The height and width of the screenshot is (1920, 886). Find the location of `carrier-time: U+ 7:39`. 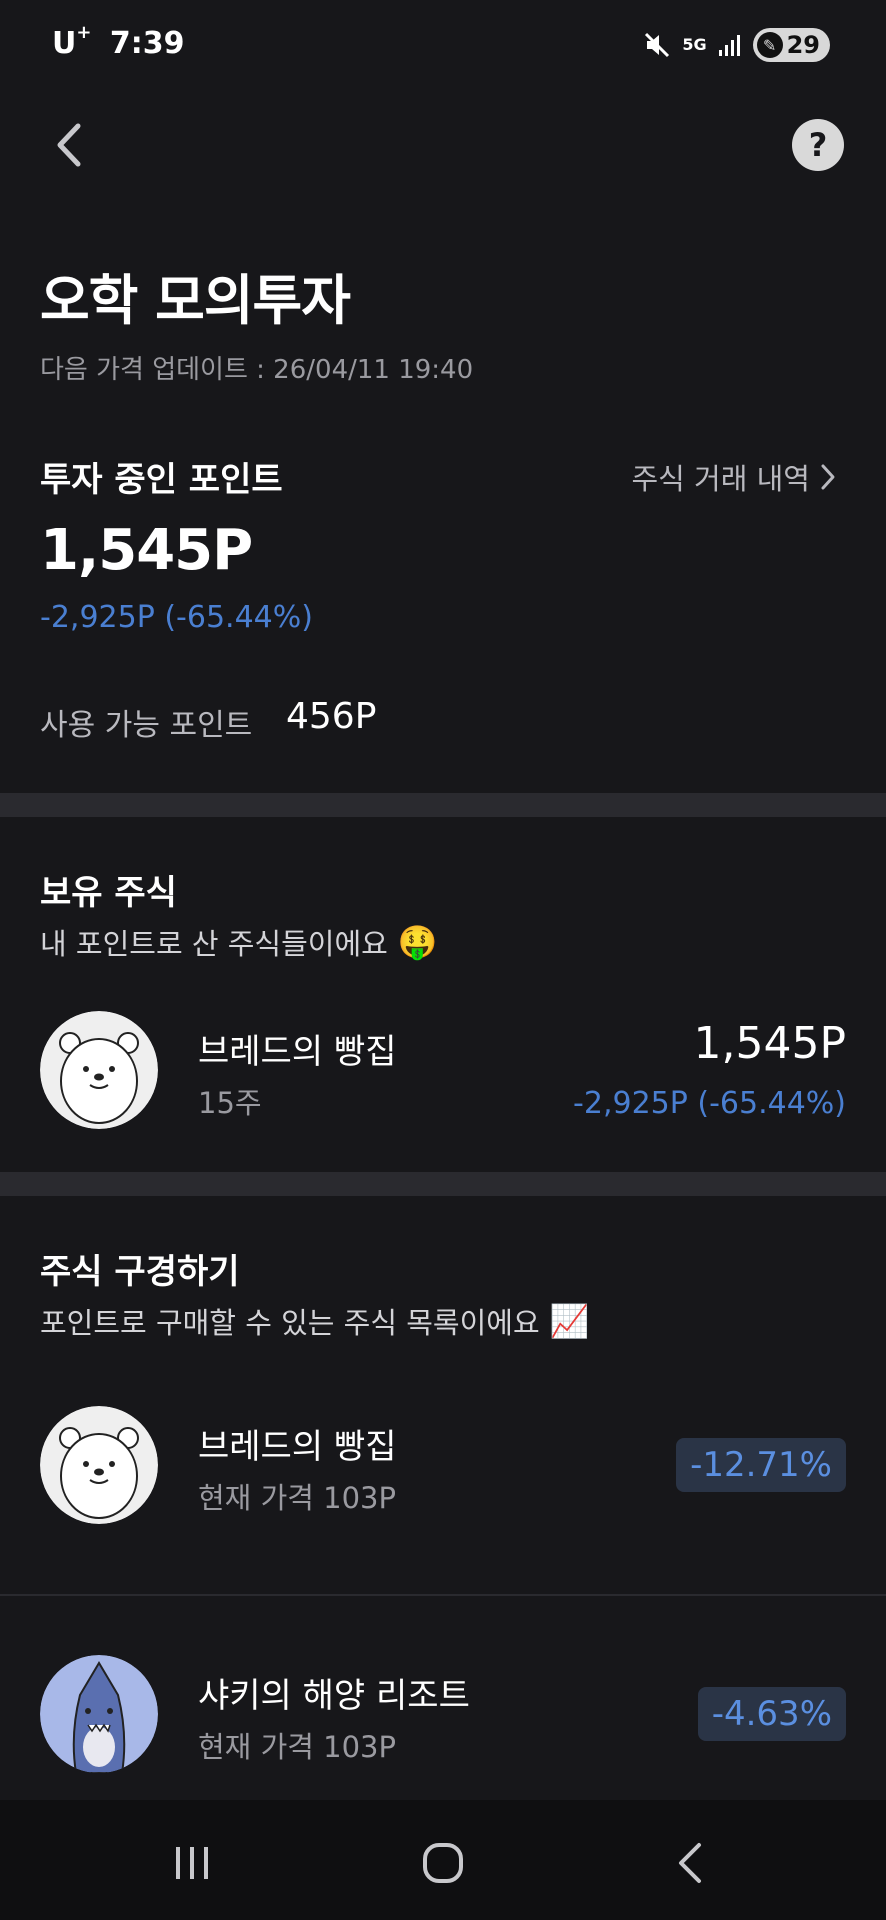

carrier-time: U+ 7:39 is located at coordinates (118, 41).